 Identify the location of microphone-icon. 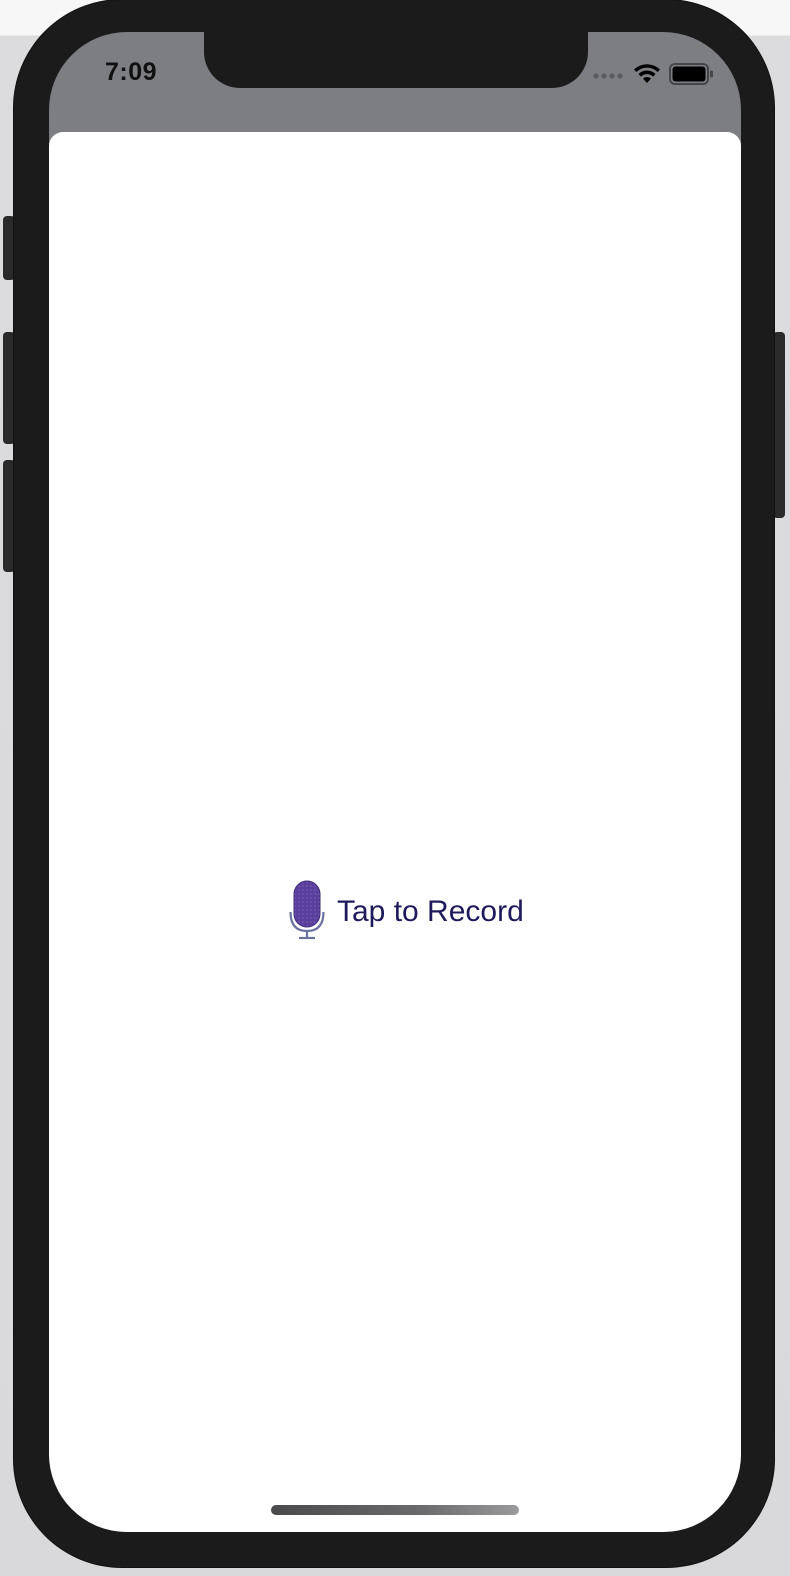
(307, 912).